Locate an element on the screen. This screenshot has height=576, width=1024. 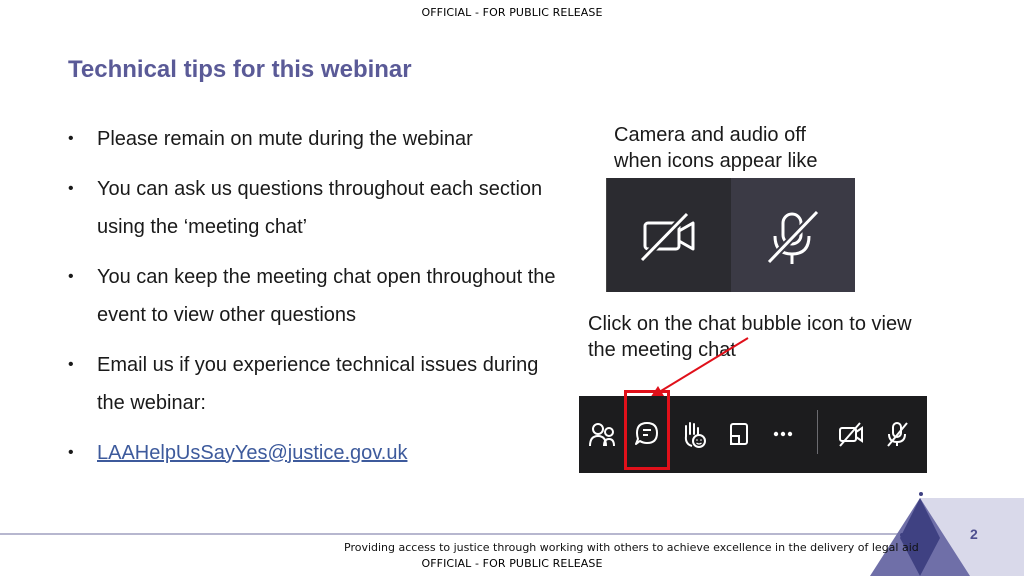
list-item: LAAHelpUsSayYes@justice.gov.uk is located at coordinates (318, 453).